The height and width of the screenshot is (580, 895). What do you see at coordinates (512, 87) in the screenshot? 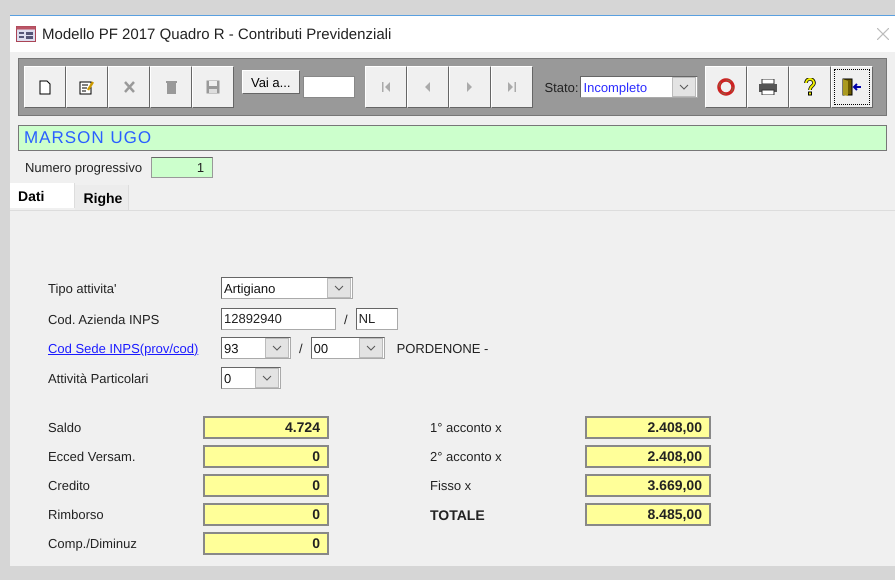
I see `last-record-icon` at bounding box center [512, 87].